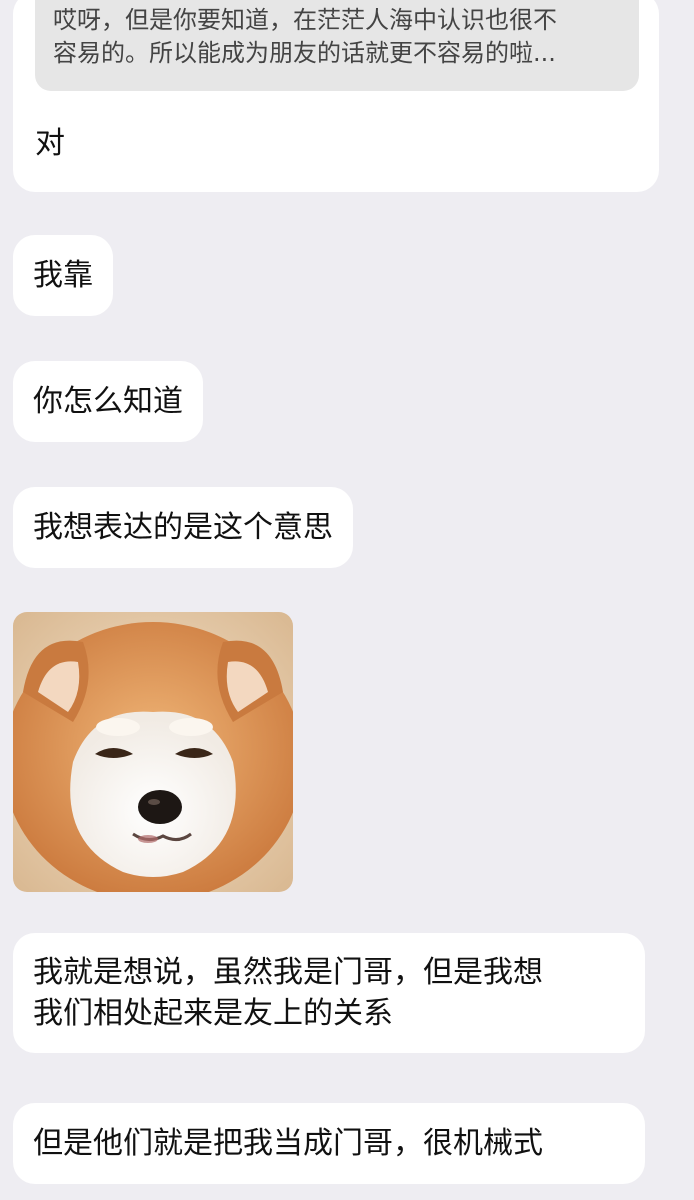  I want to click on message-text-line: 我们相处起来是友上的关系, so click(213, 1013).